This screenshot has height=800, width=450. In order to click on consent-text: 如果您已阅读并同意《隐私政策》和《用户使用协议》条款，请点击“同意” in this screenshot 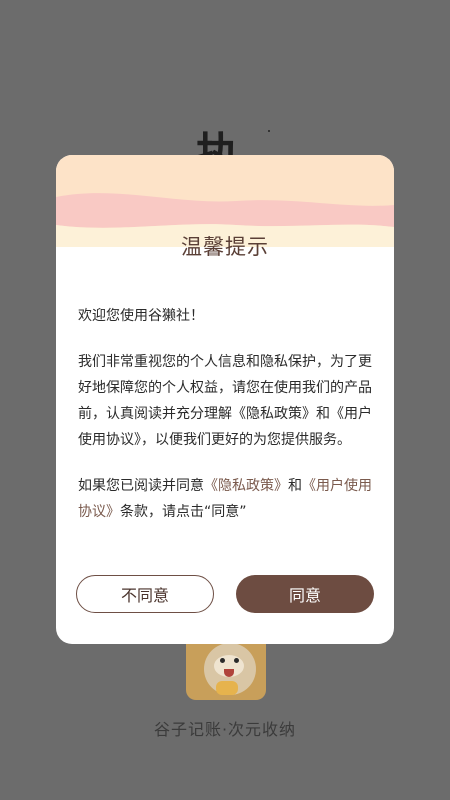, I will do `click(228, 499)`.